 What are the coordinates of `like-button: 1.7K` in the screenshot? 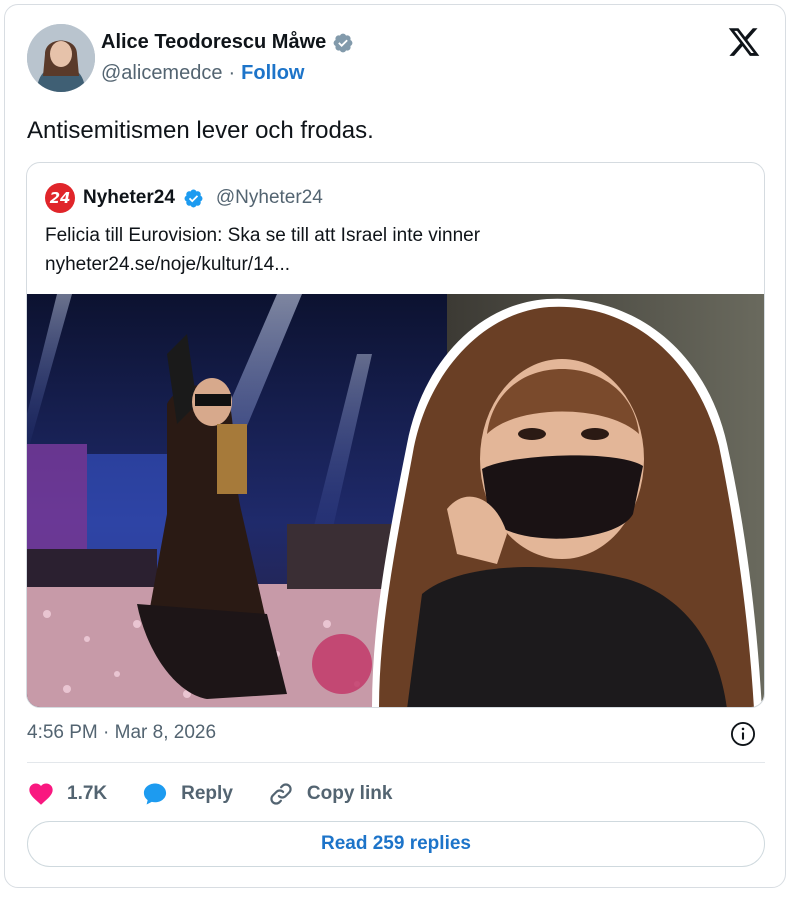 It's located at (67, 794).